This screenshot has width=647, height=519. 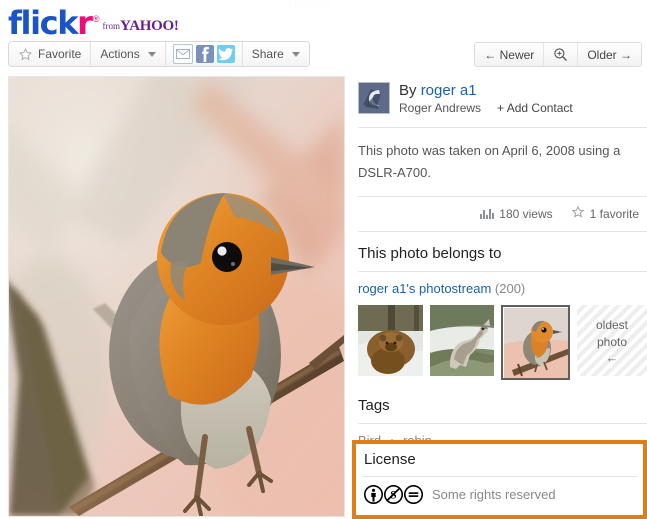 I want to click on photostream-count: (200), so click(x=510, y=288).